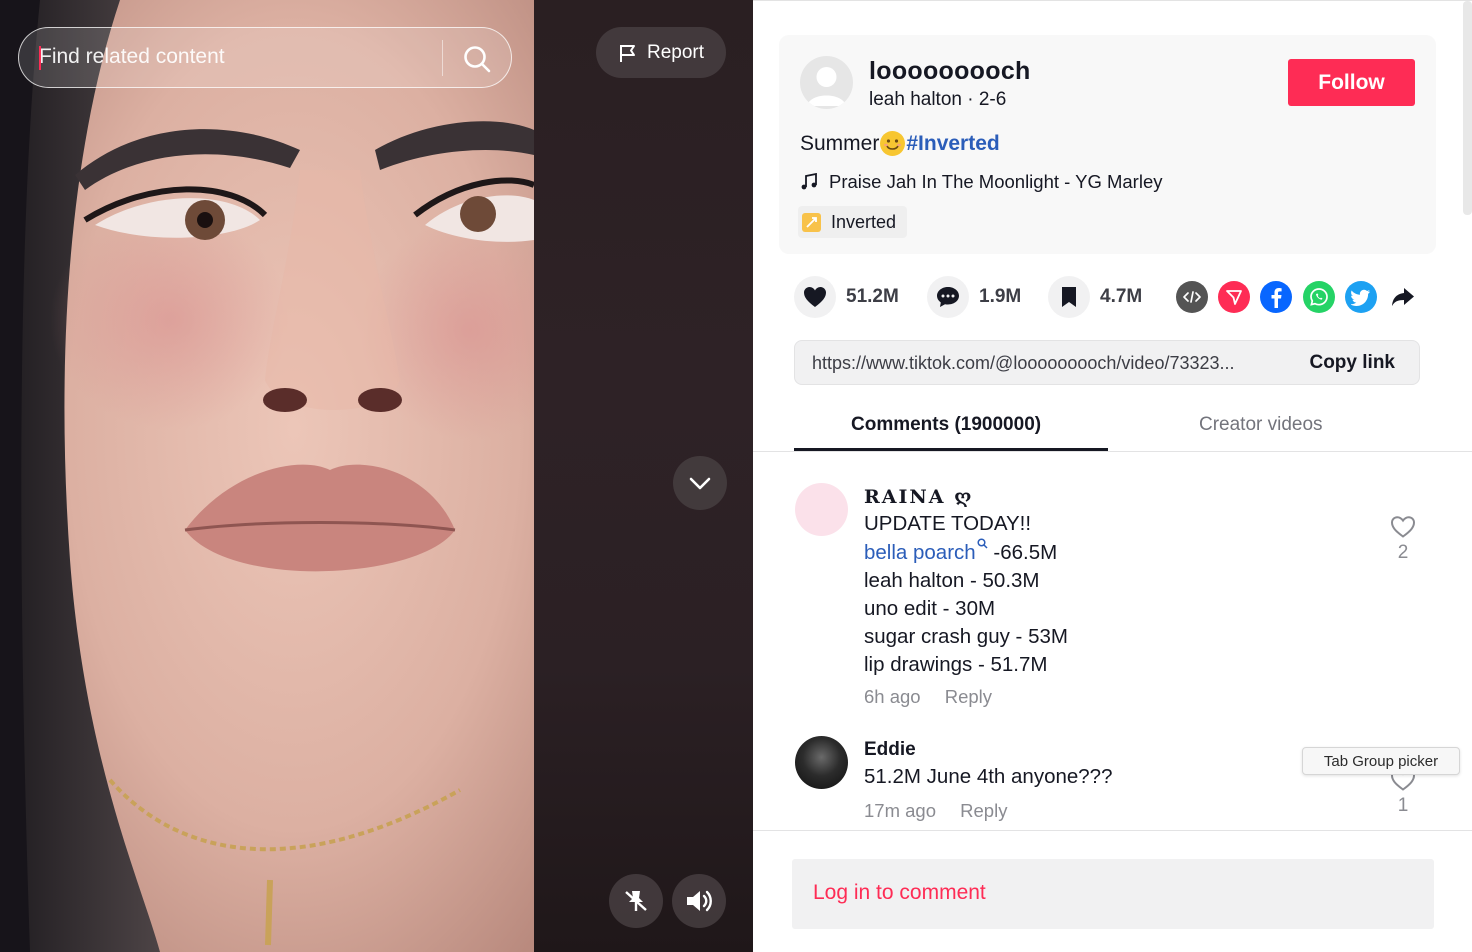  I want to click on follow-button: Follow, so click(1351, 82).